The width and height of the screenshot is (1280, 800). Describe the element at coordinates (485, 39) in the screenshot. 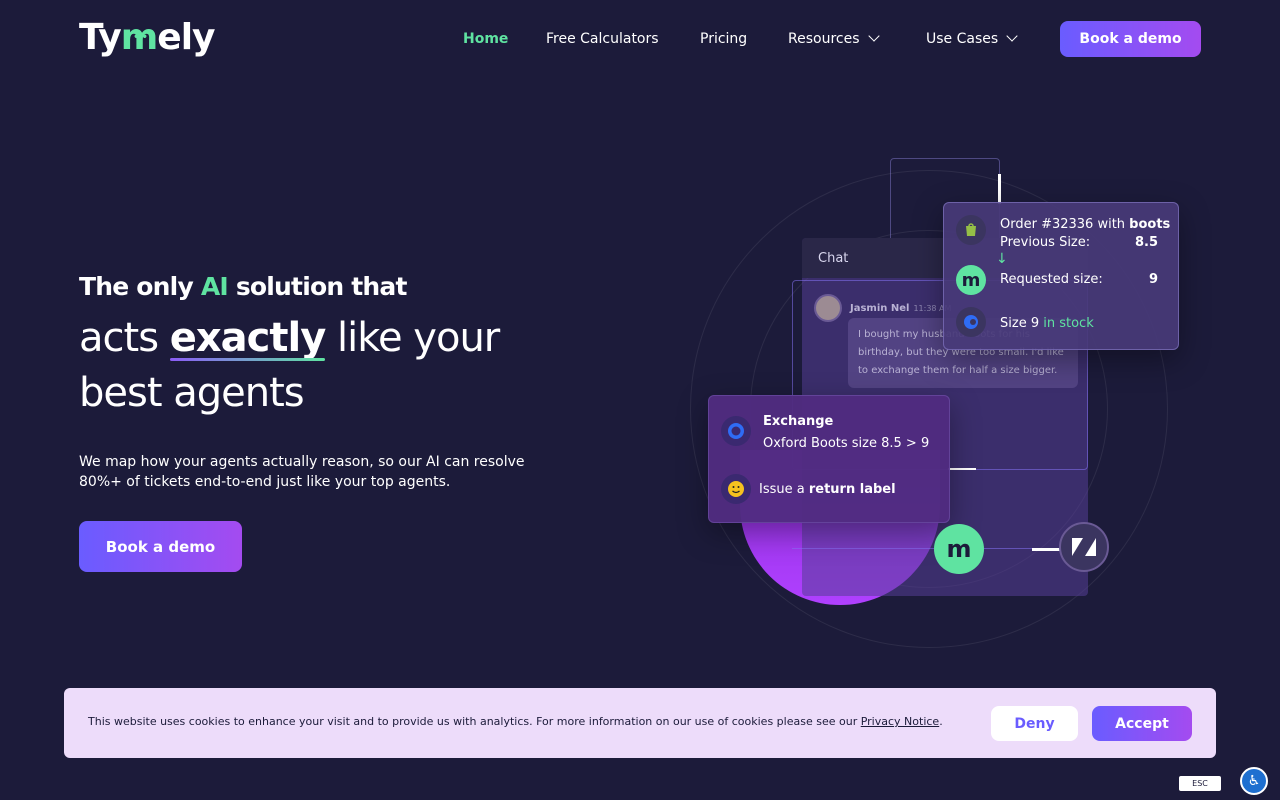

I see `nav-home: Home` at that location.